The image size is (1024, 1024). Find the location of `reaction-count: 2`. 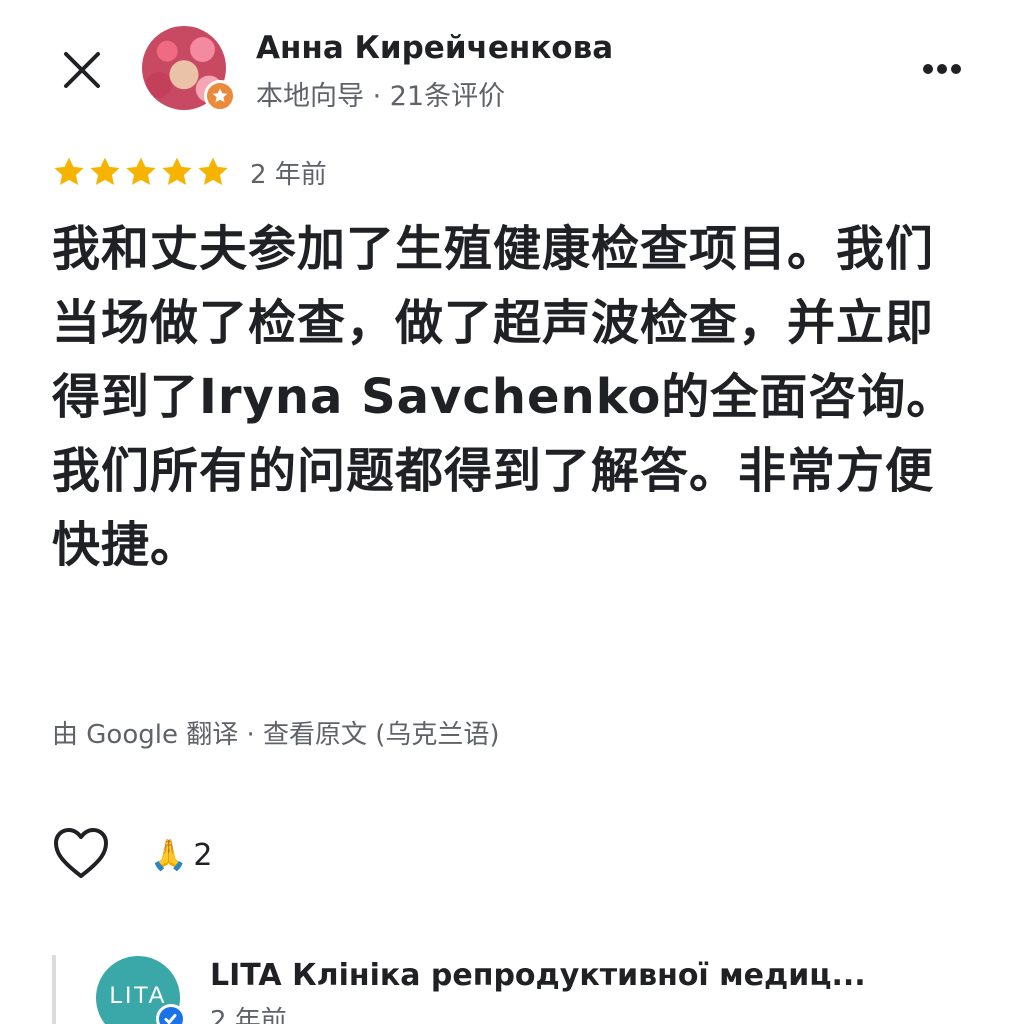

reaction-count: 2 is located at coordinates (203, 855).